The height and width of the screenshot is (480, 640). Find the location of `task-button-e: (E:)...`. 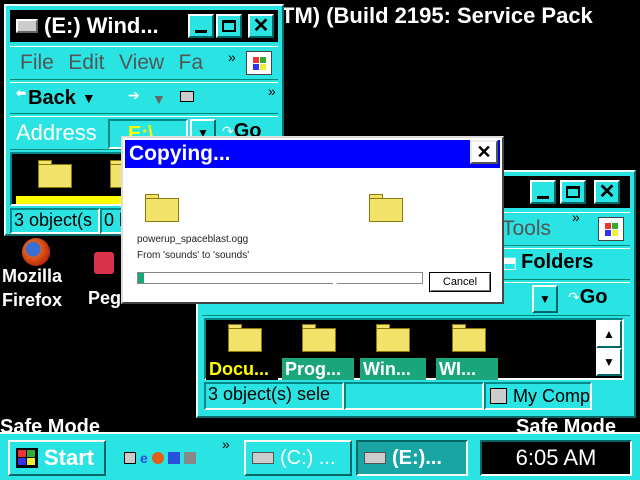

task-button-e: (E:)... is located at coordinates (412, 458).